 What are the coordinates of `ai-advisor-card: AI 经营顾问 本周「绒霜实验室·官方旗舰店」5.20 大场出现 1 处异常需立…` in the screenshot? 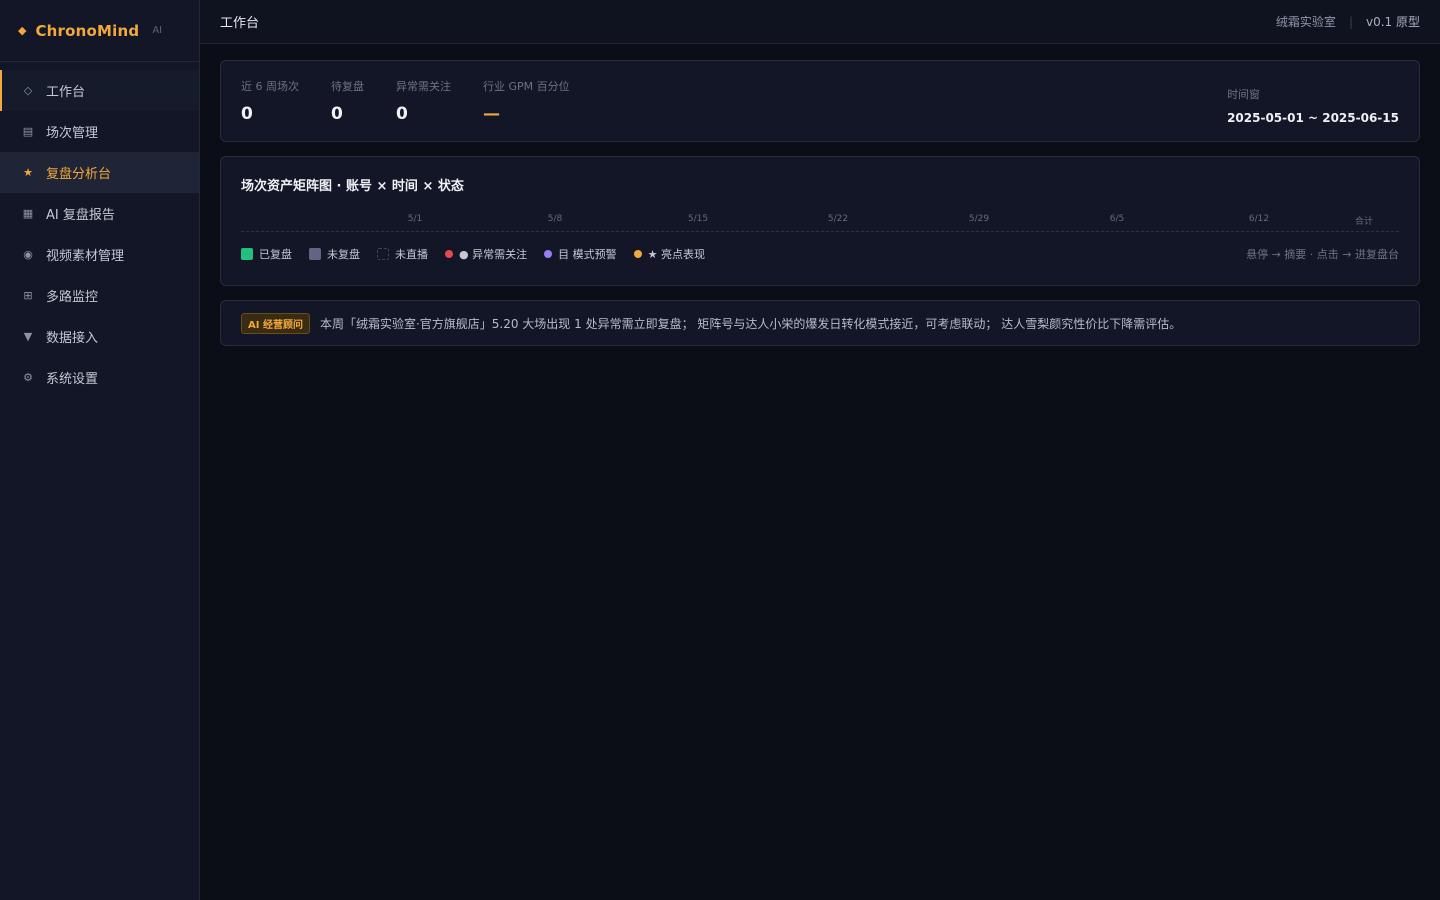 It's located at (820, 323).